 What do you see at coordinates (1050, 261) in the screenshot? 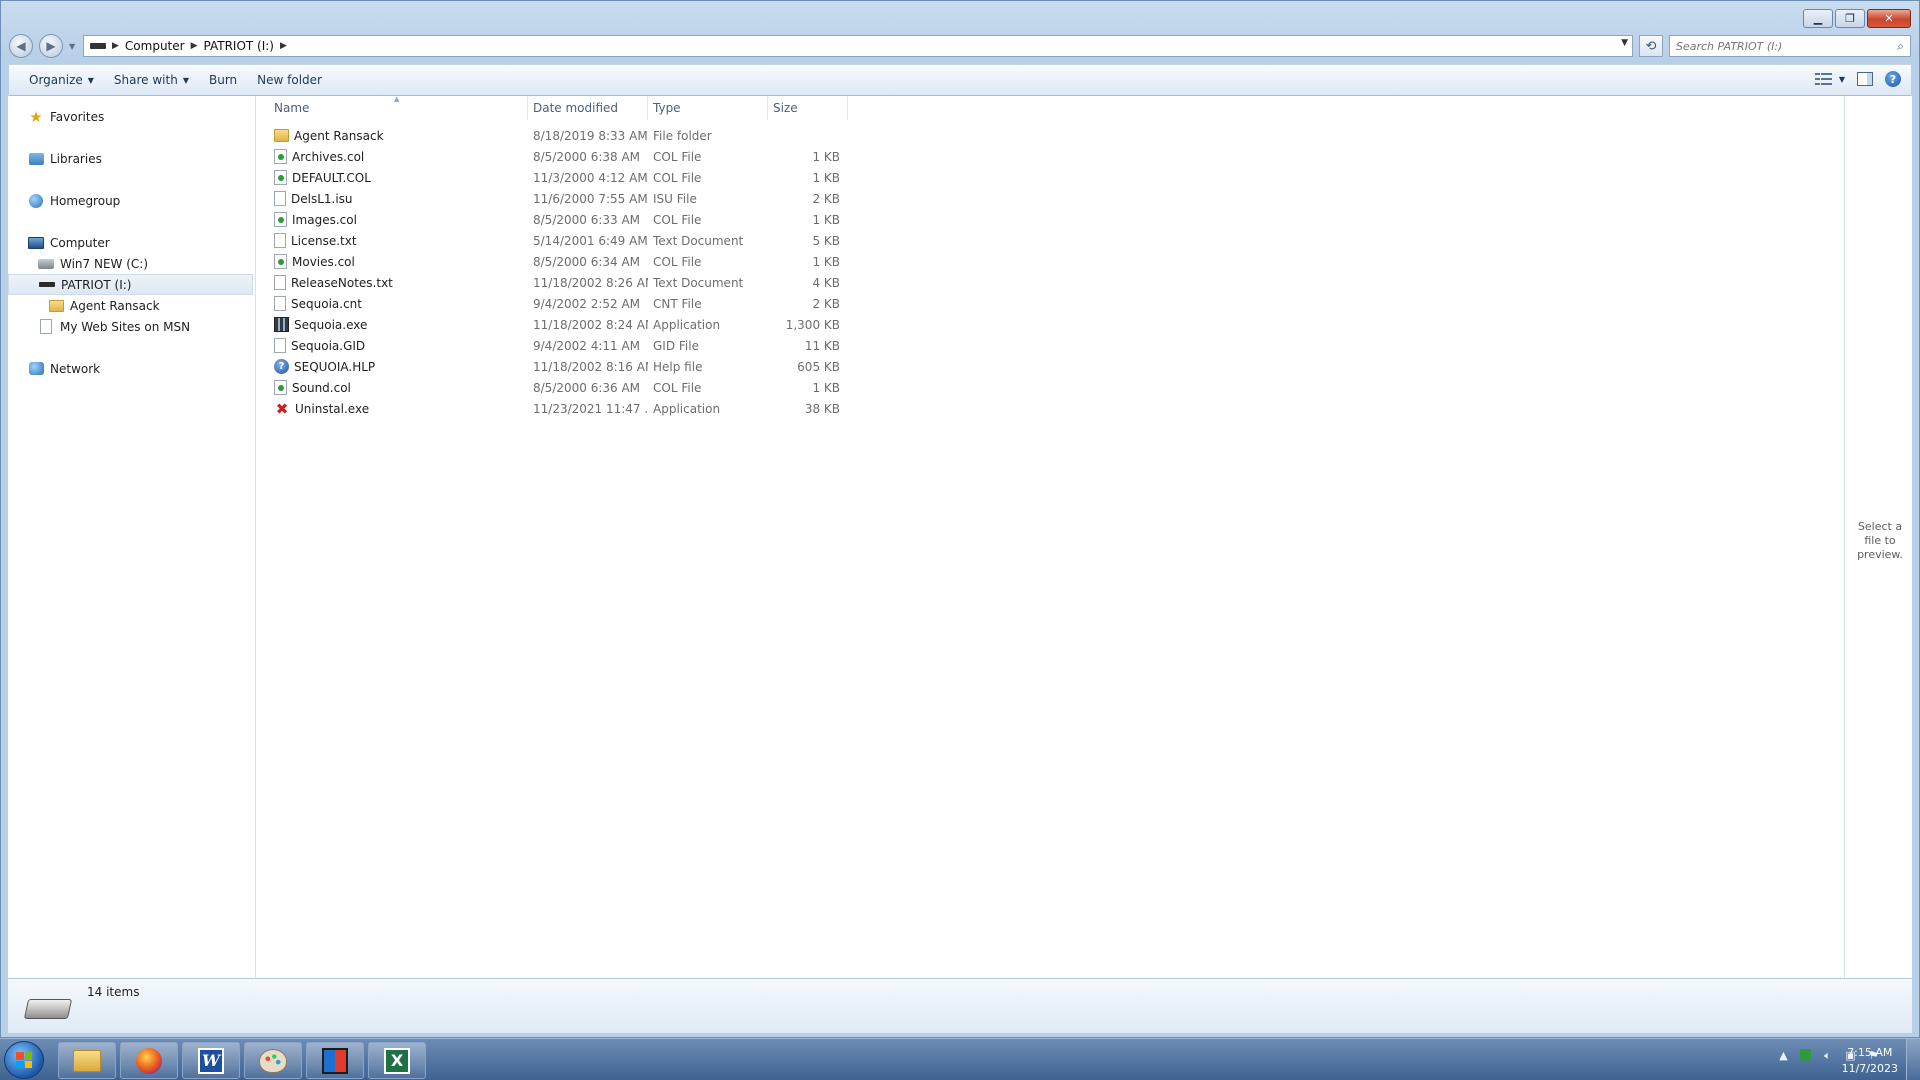
I see `file-row: Movies.col 8/5/2000 6:34 AM COL File 1 KB` at bounding box center [1050, 261].